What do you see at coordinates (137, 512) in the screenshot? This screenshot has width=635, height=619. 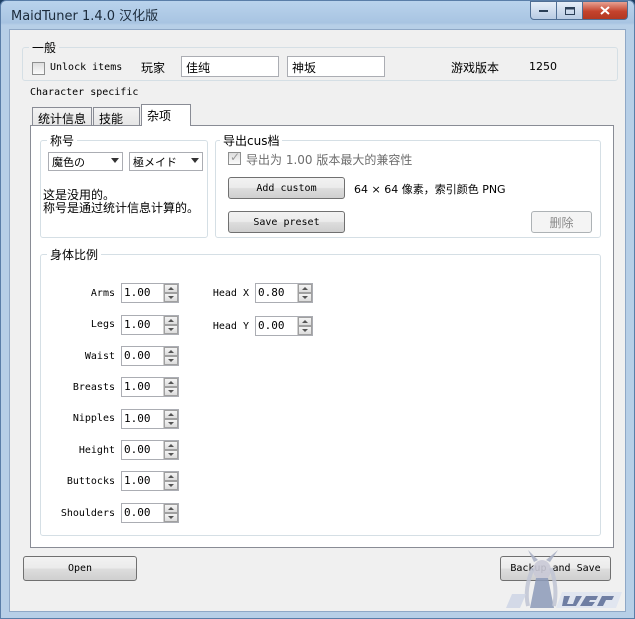 I see `shoulders-value: 0.00` at bounding box center [137, 512].